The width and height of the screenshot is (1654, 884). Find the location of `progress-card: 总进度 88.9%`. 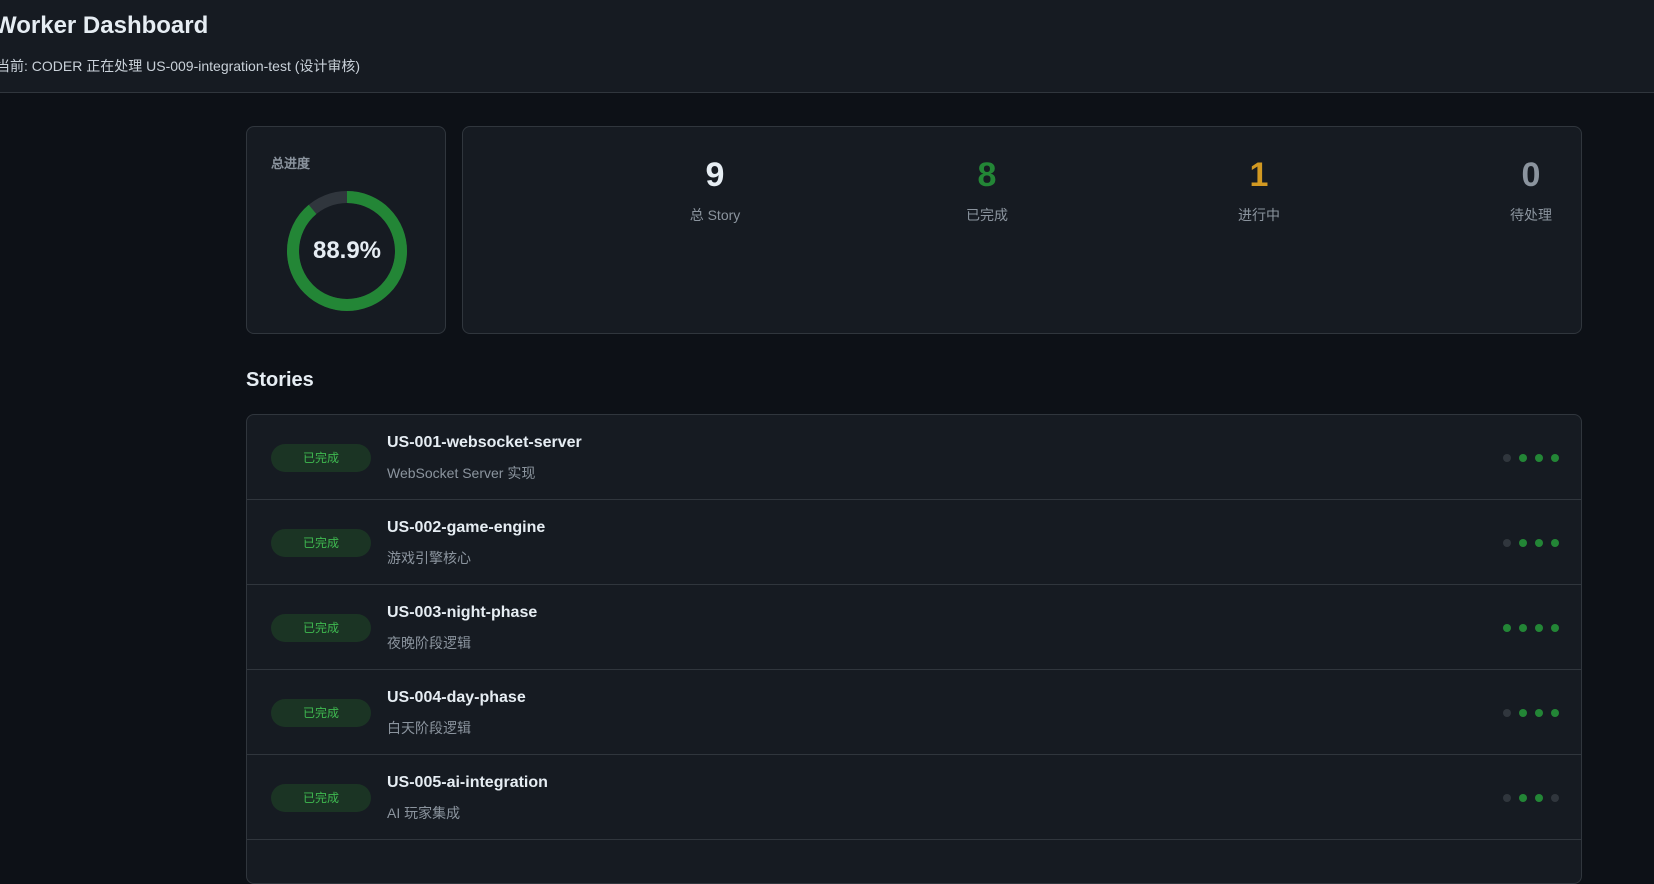

progress-card: 总进度 88.9% is located at coordinates (346, 230).